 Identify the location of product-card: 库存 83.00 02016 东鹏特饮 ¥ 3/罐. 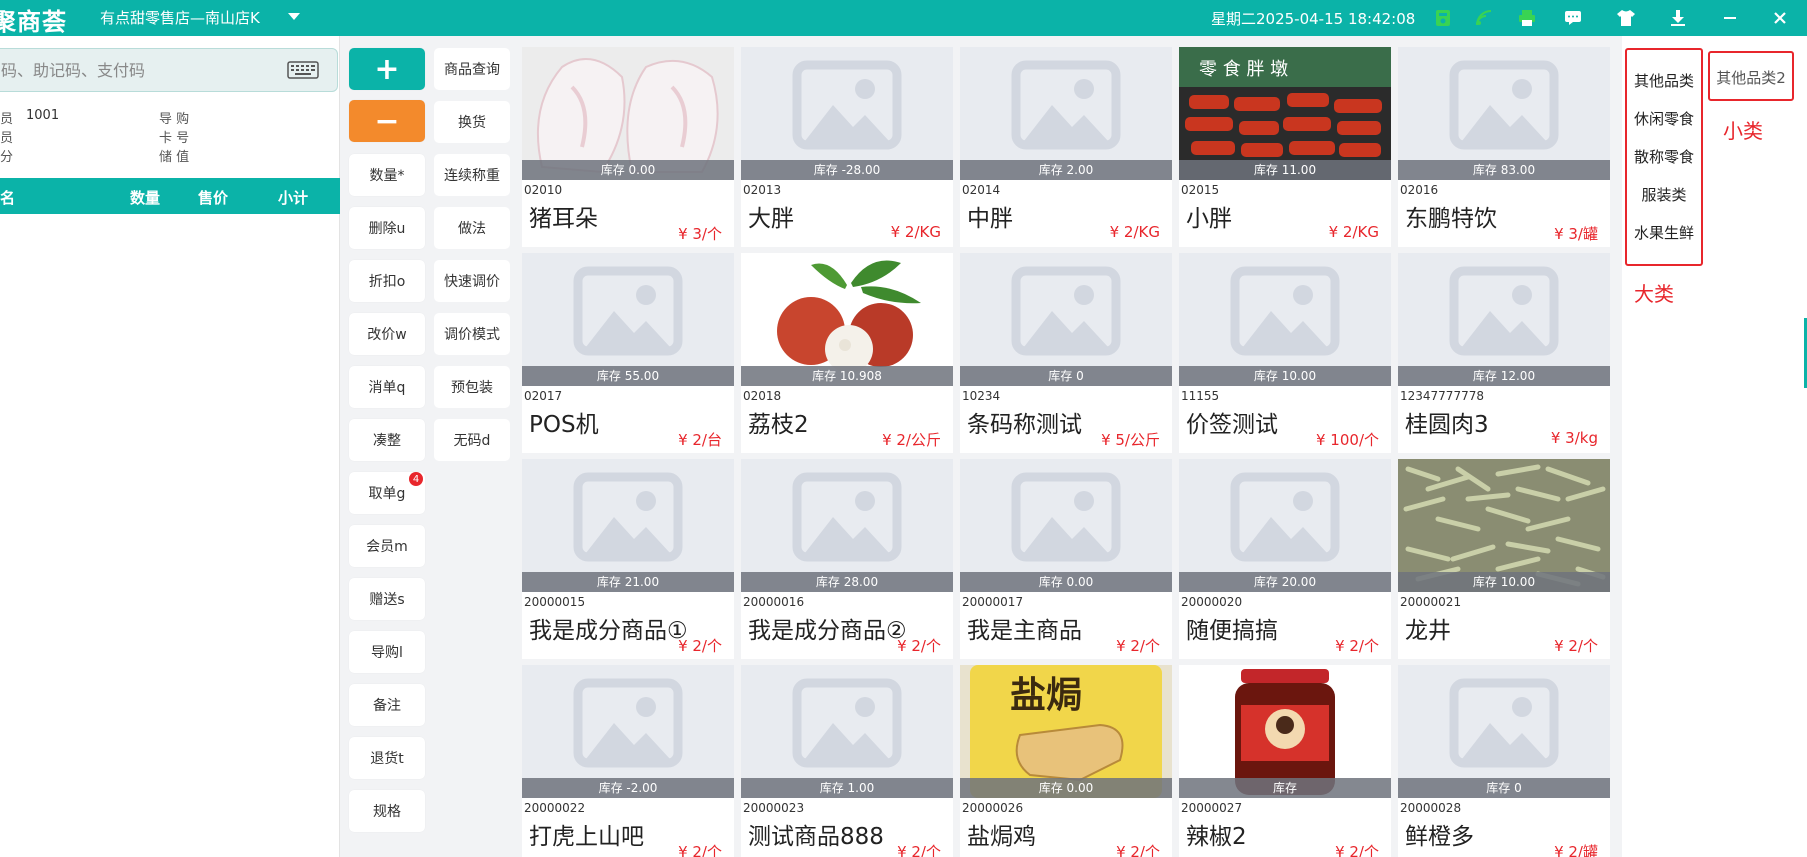
(1504, 147).